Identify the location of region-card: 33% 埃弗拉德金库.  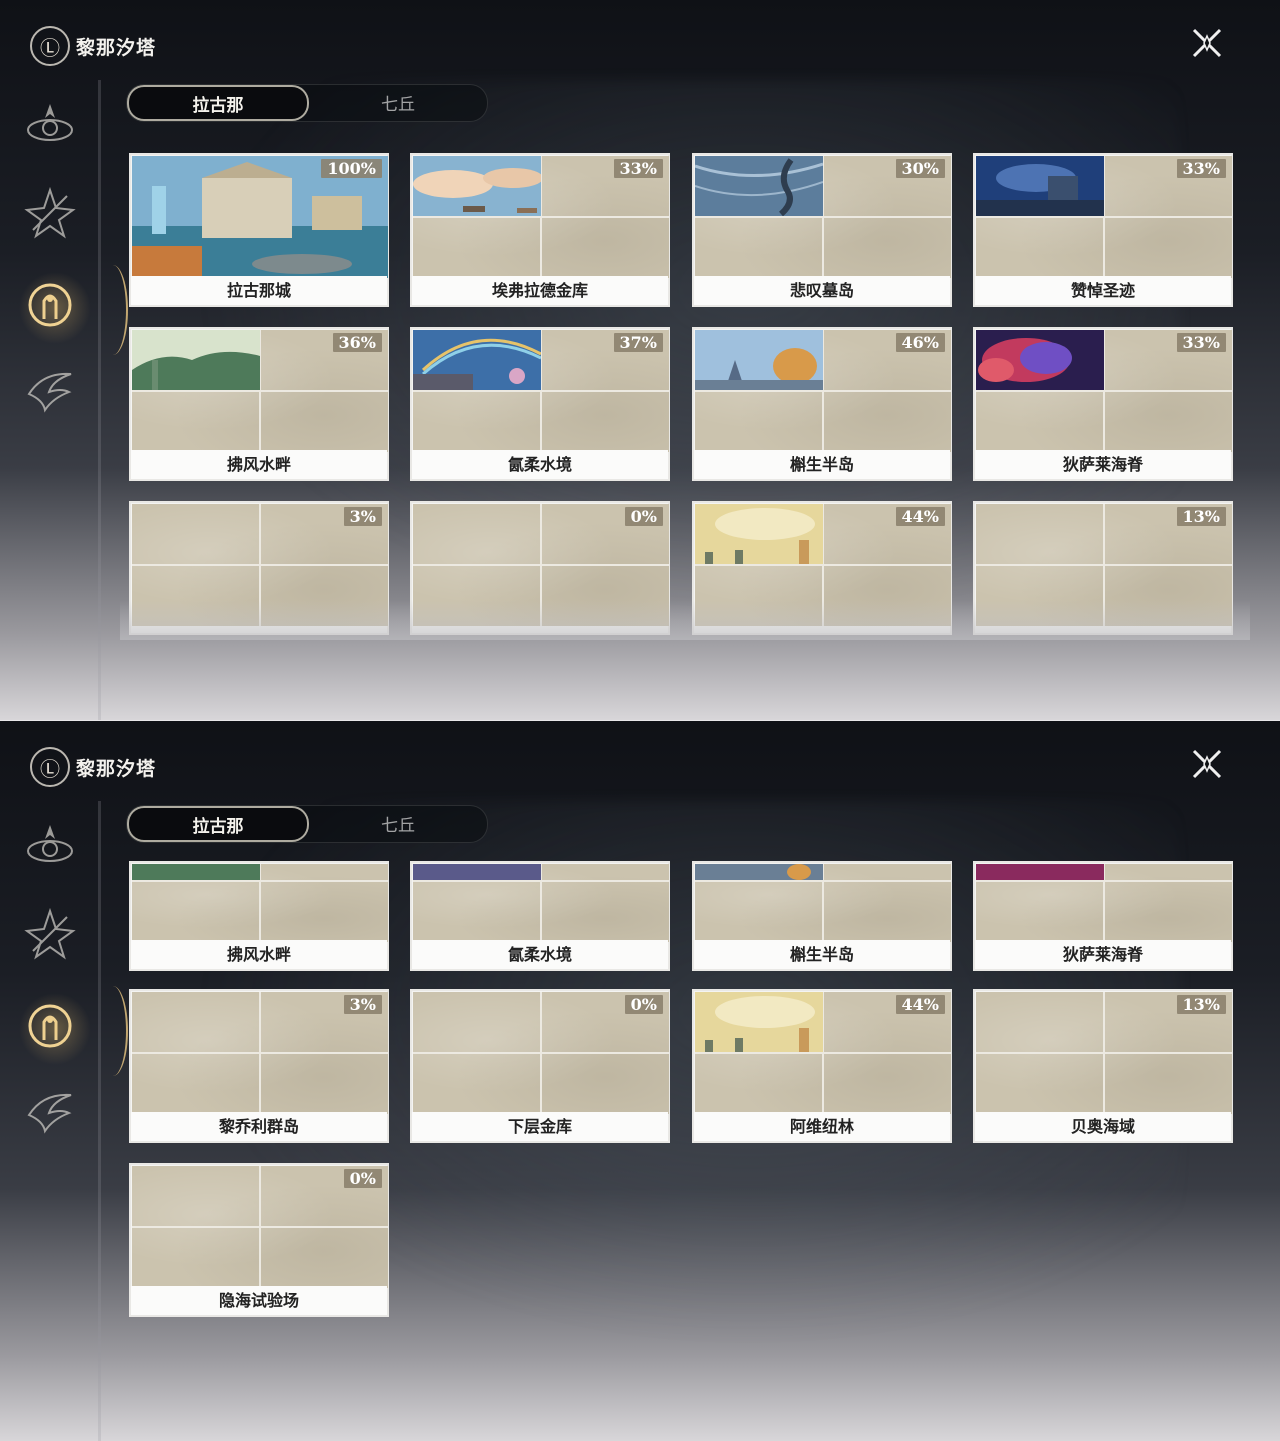
(540, 230).